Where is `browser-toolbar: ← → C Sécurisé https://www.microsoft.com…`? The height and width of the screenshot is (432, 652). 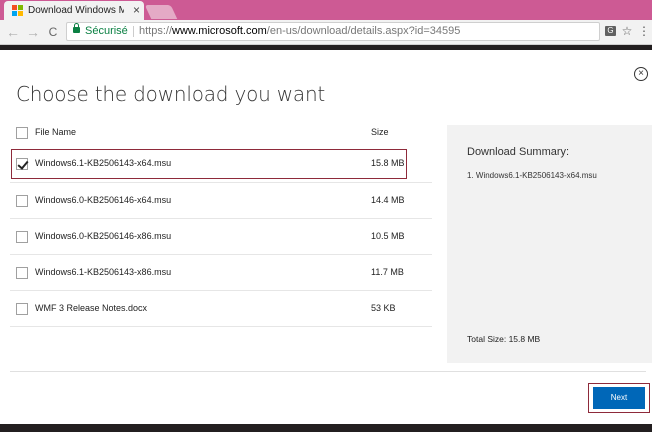 browser-toolbar: ← → C Sécurisé https://www.microsoft.com… is located at coordinates (326, 32).